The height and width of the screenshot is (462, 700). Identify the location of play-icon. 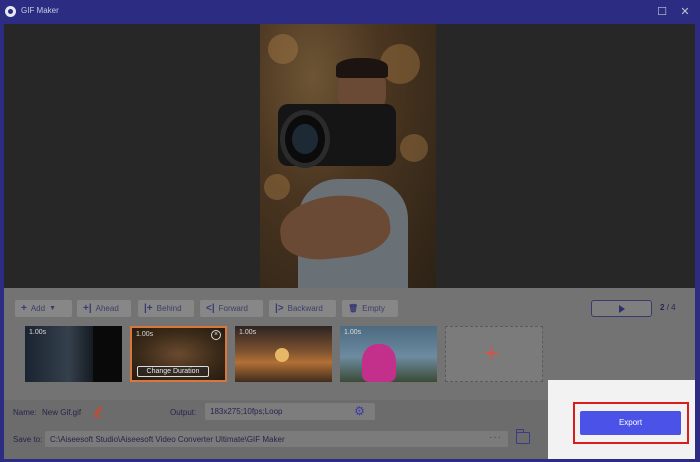
(622, 309).